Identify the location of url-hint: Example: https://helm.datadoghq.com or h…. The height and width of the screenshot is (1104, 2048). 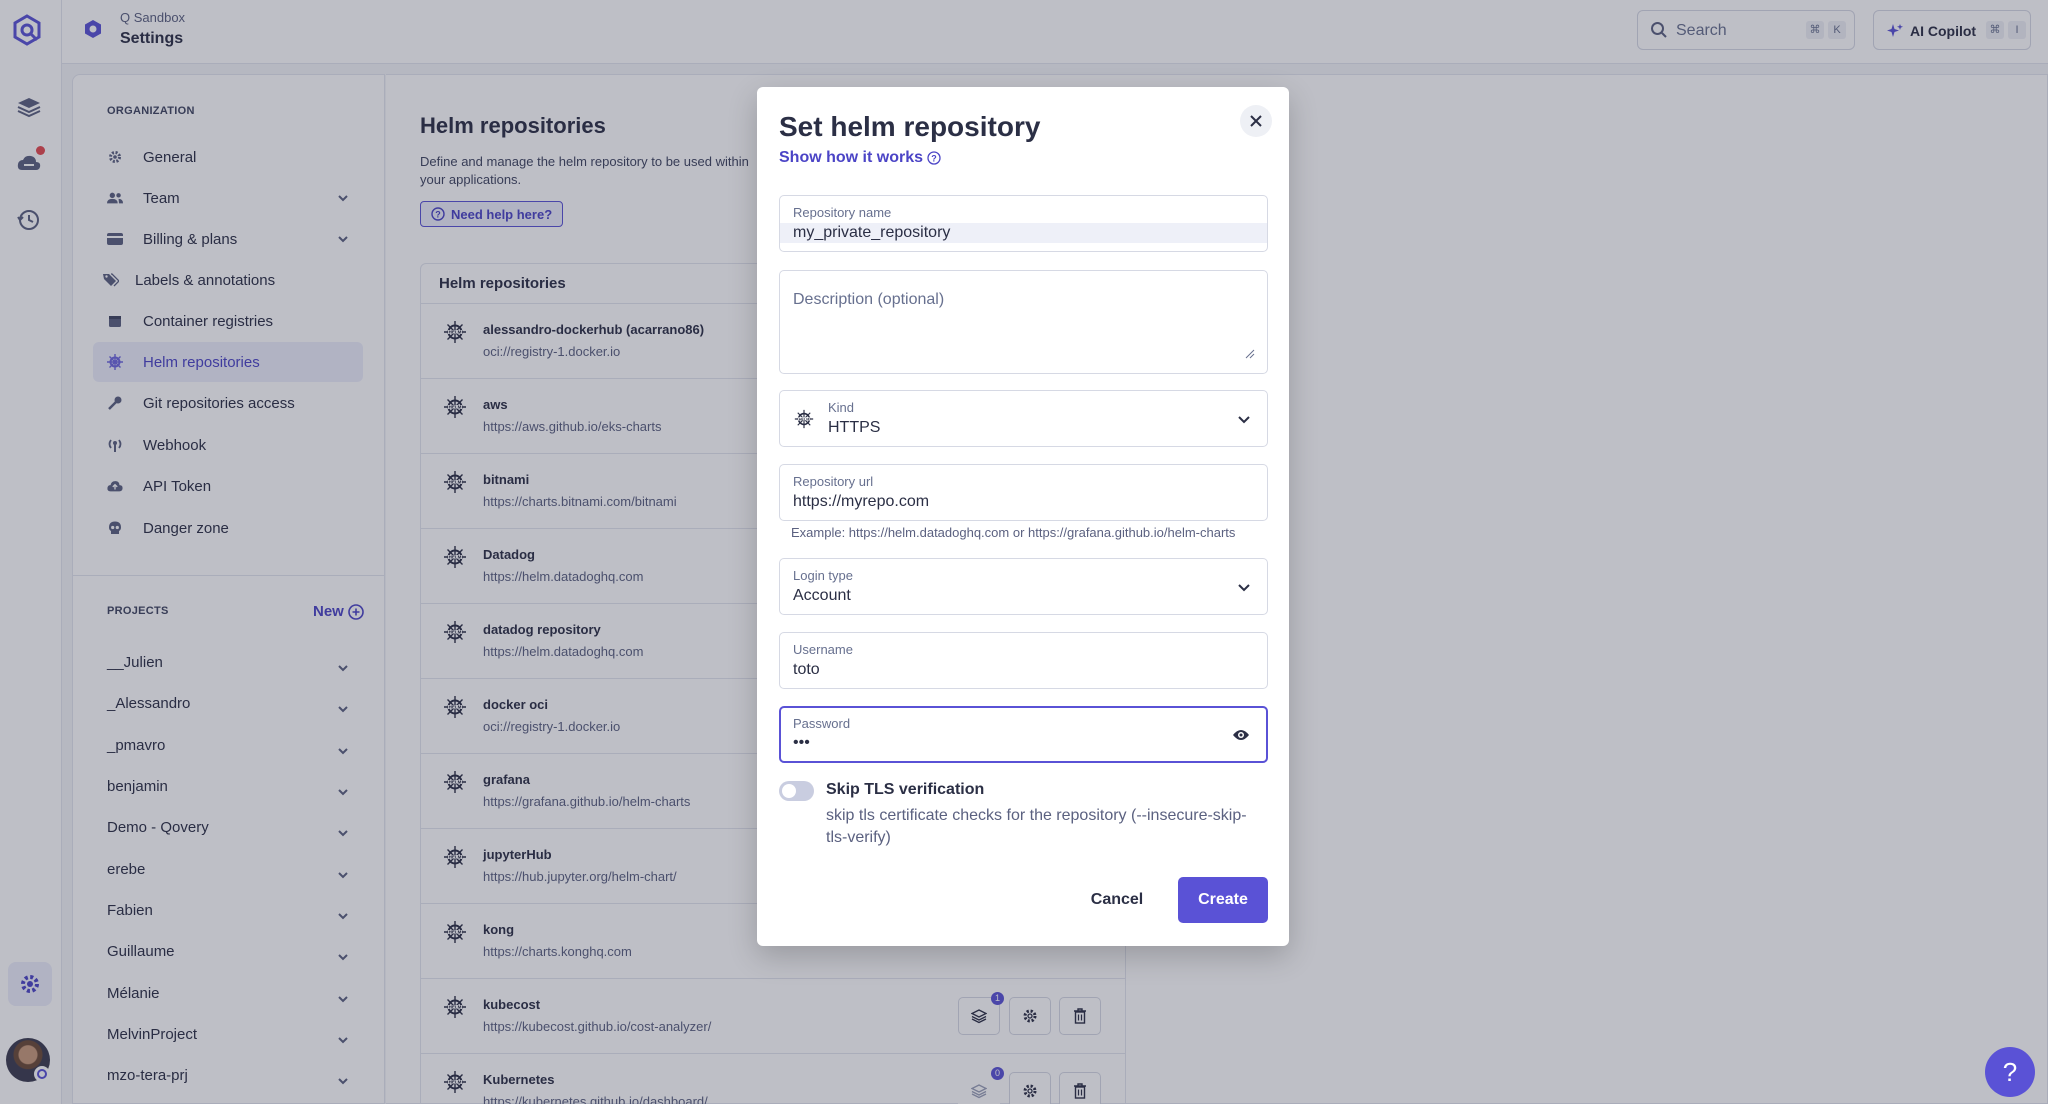
(1013, 532).